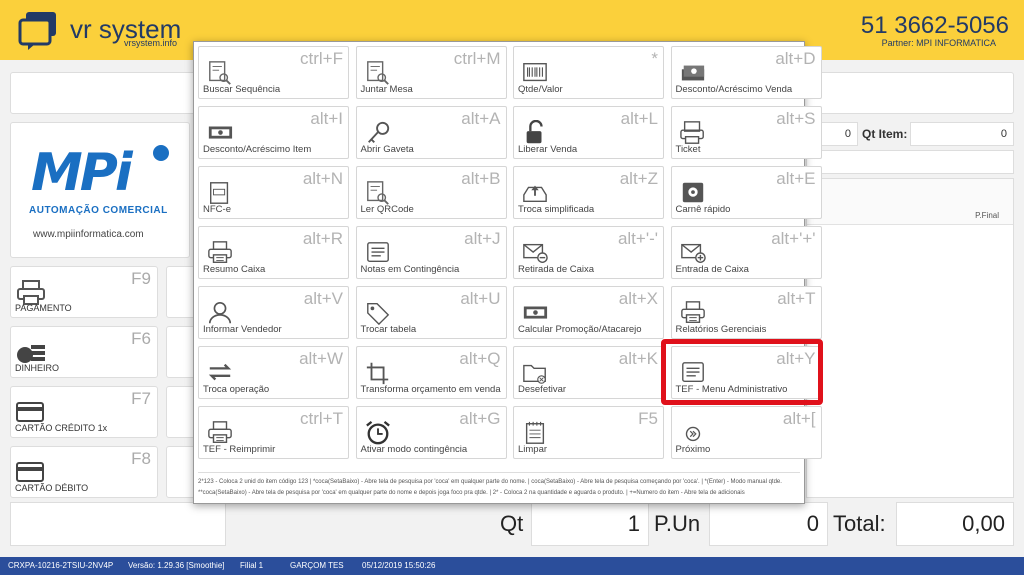  Describe the element at coordinates (257, 149) in the screenshot. I see `shortcut-label: Desconto/Acréscimo Item` at that location.